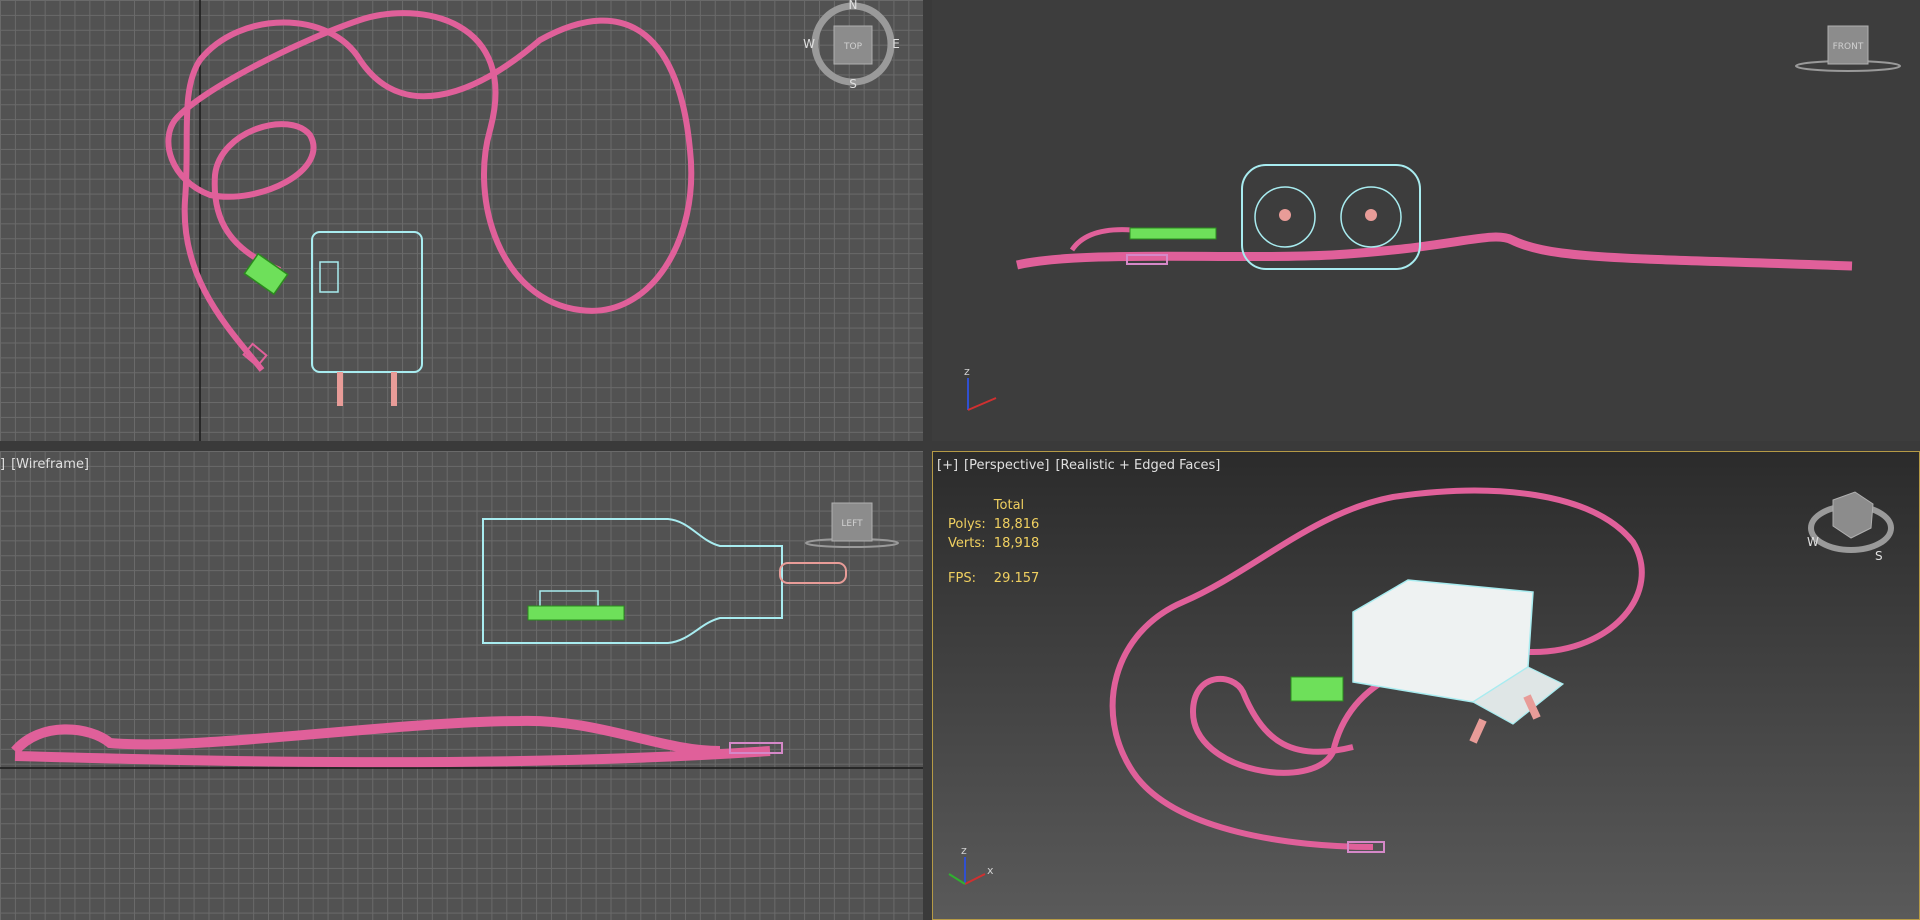  I want to click on viewcube-label: FRONT, so click(1848, 47).